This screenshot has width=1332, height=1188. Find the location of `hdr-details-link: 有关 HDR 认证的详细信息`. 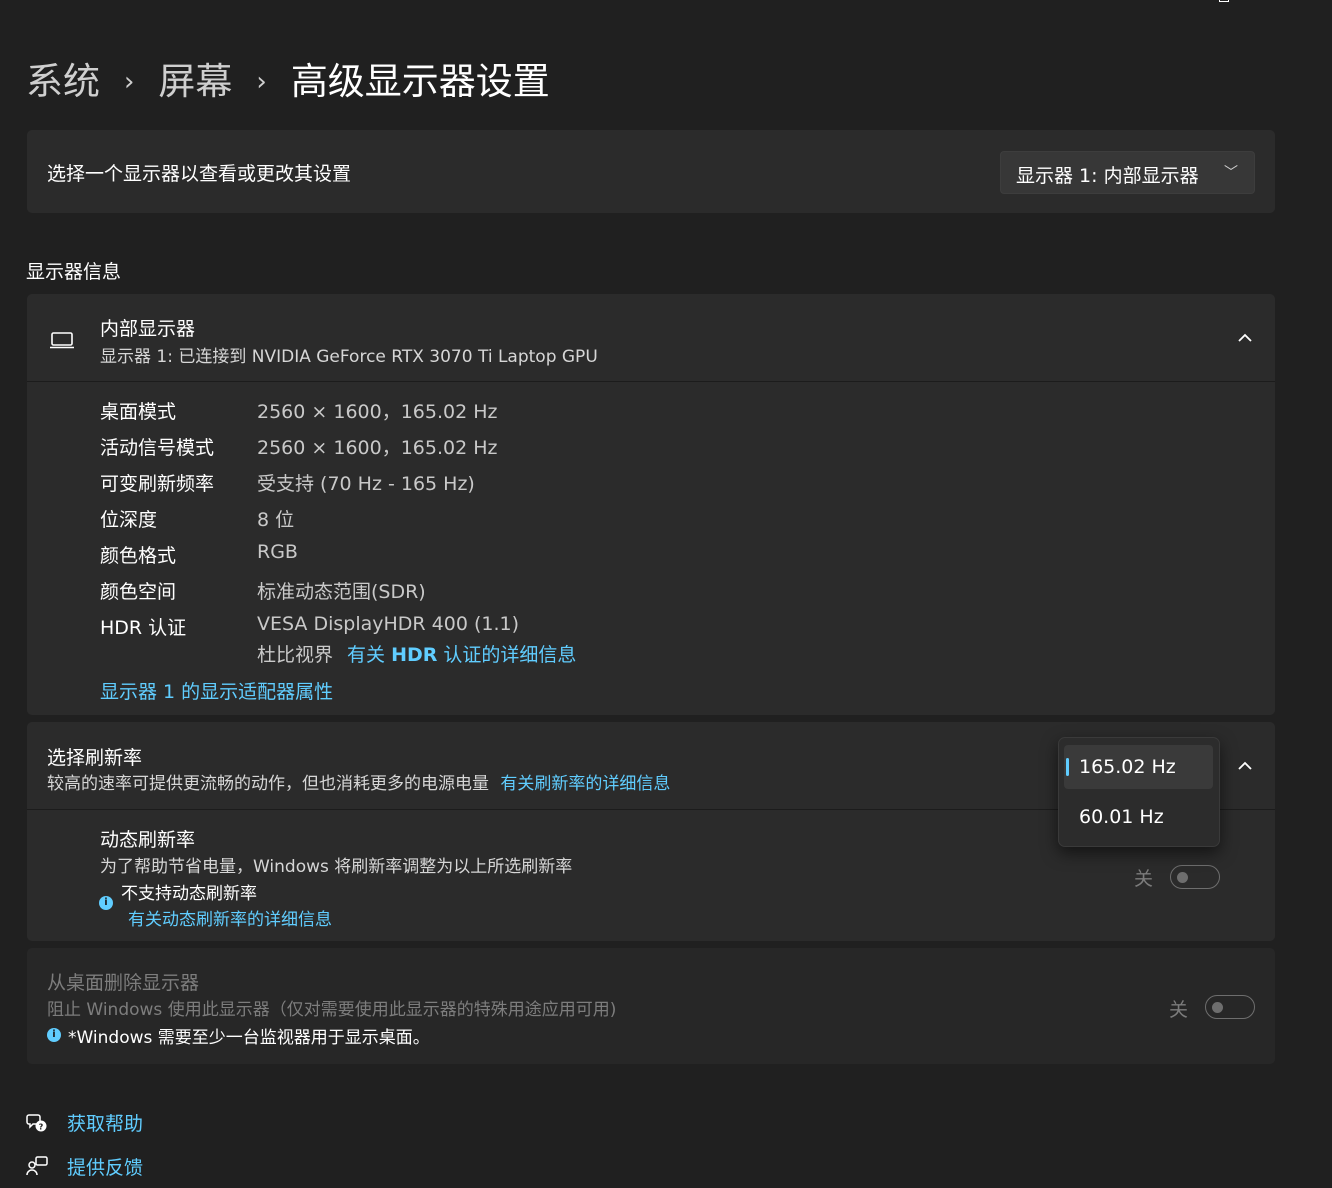

hdr-details-link: 有关 HDR 认证的详细信息 is located at coordinates (461, 653).